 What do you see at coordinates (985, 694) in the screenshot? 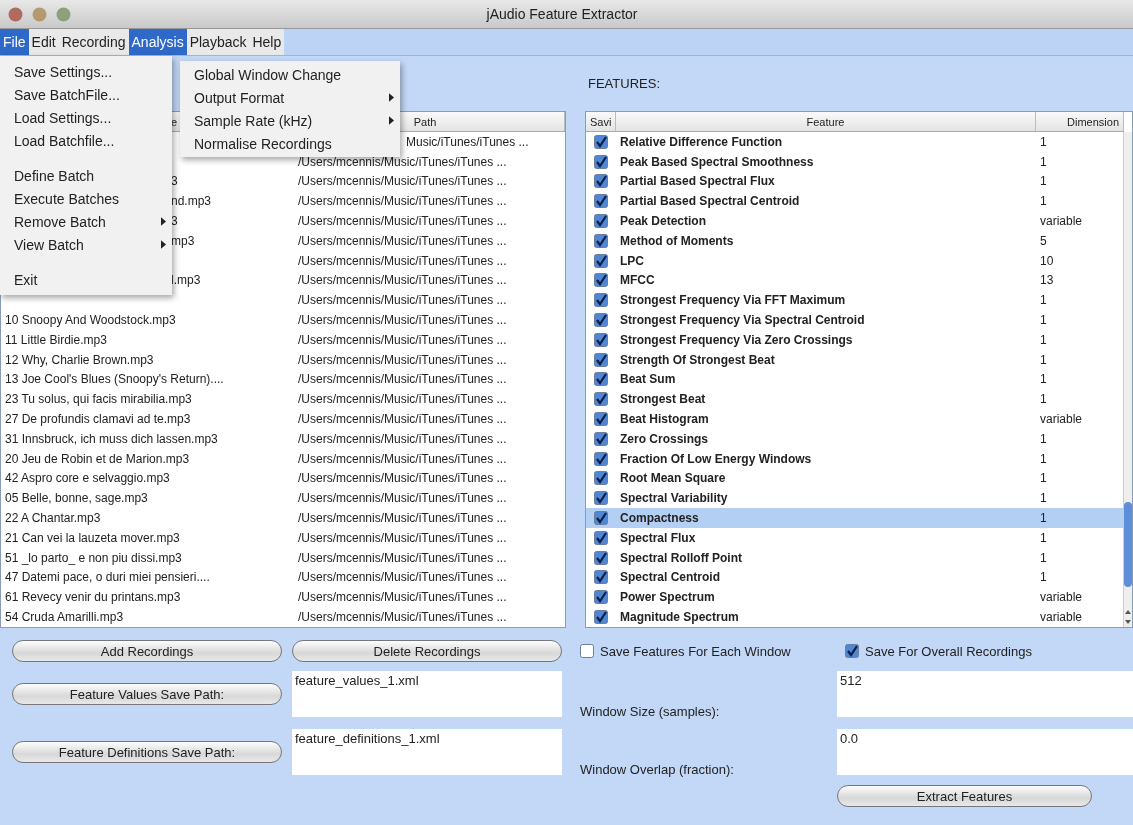
I see `setting-field: 512` at bounding box center [985, 694].